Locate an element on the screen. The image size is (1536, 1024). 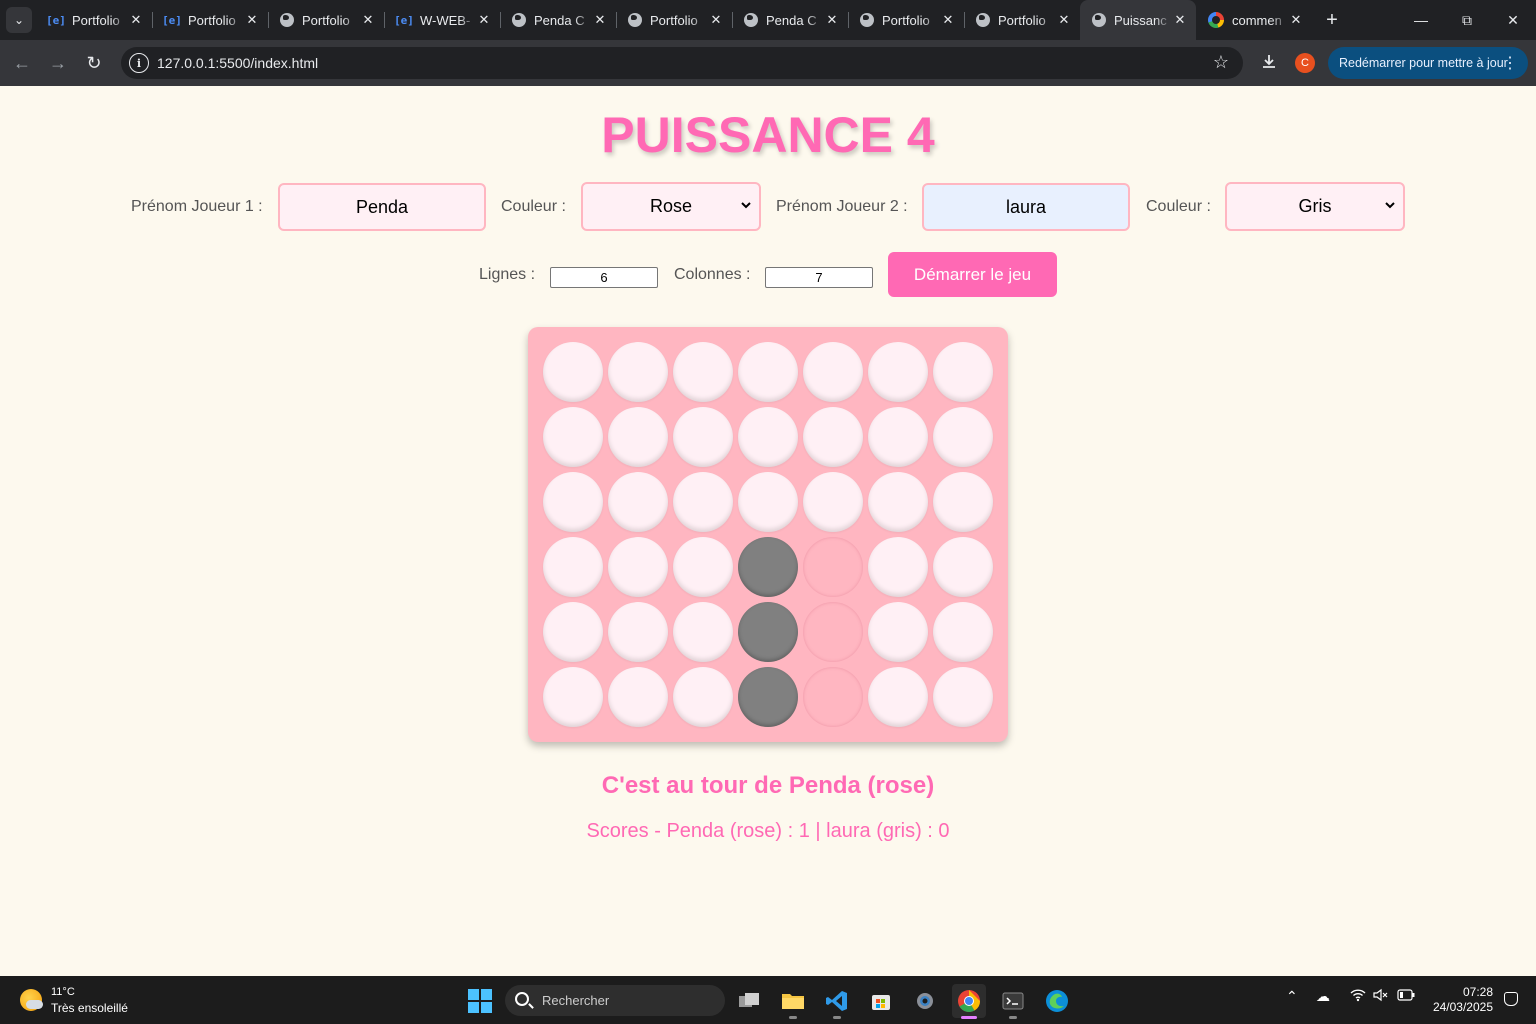
minimize-button: — is located at coordinates (1421, 20).